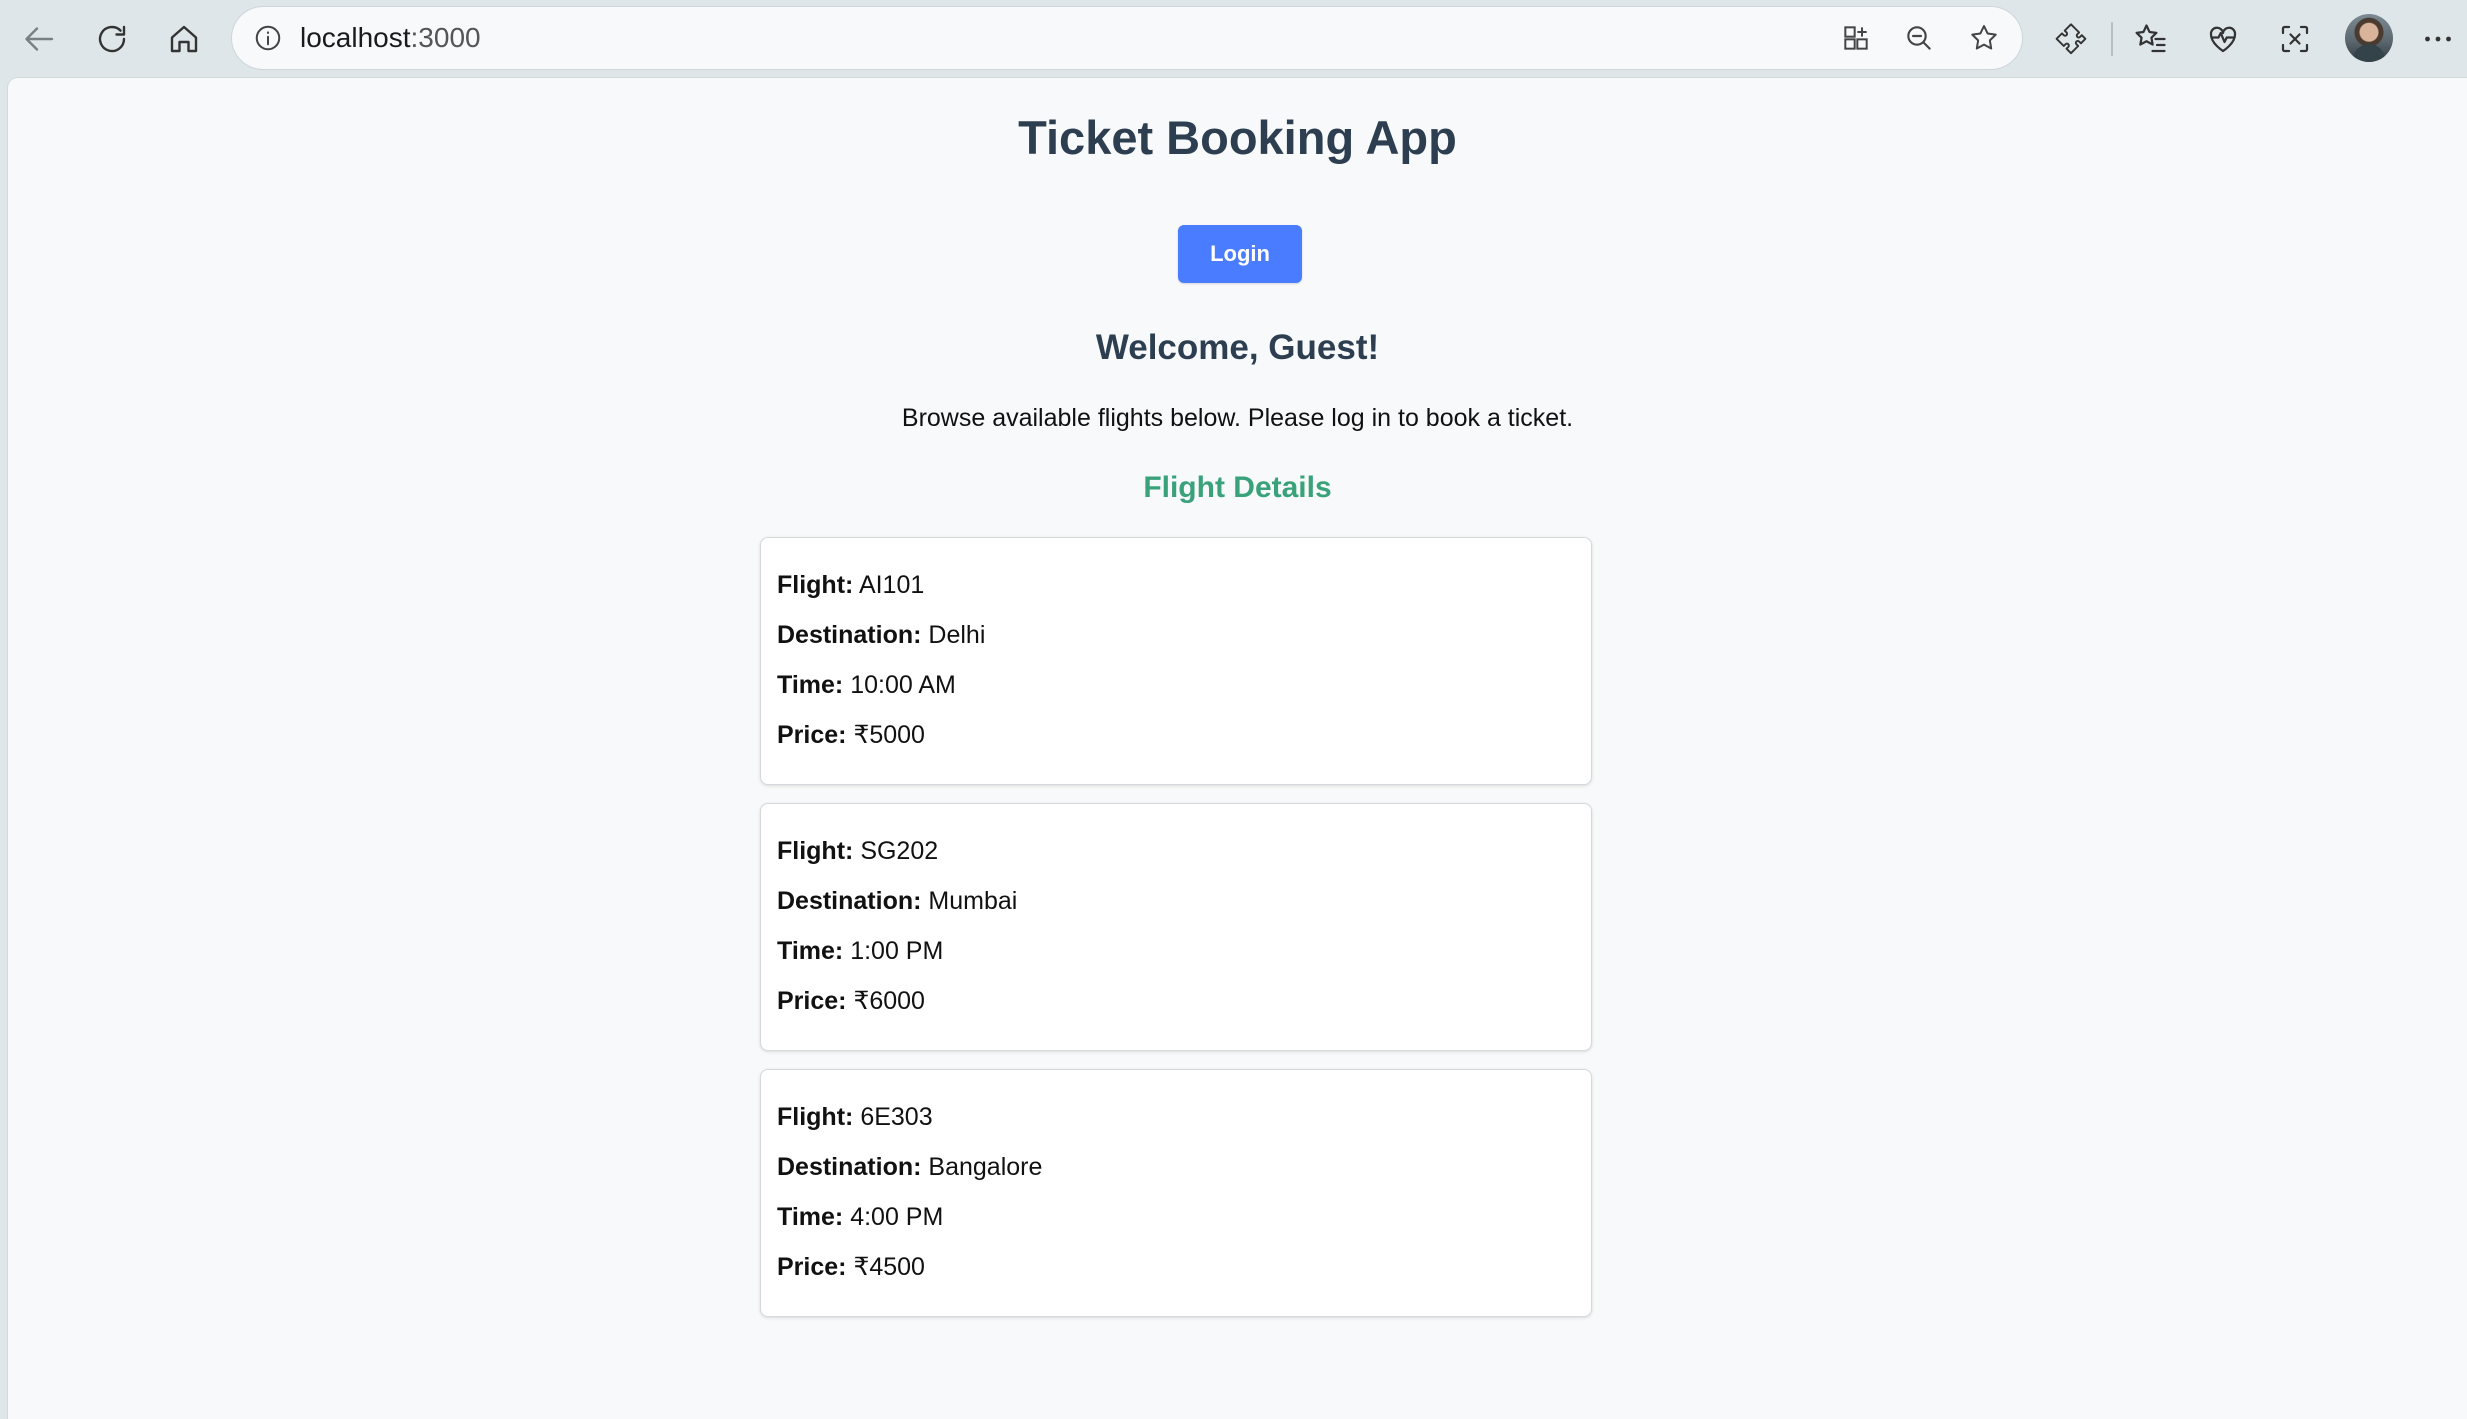 The image size is (2467, 1419). What do you see at coordinates (851, 1001) in the screenshot?
I see `price-row: Price: ₹6000` at bounding box center [851, 1001].